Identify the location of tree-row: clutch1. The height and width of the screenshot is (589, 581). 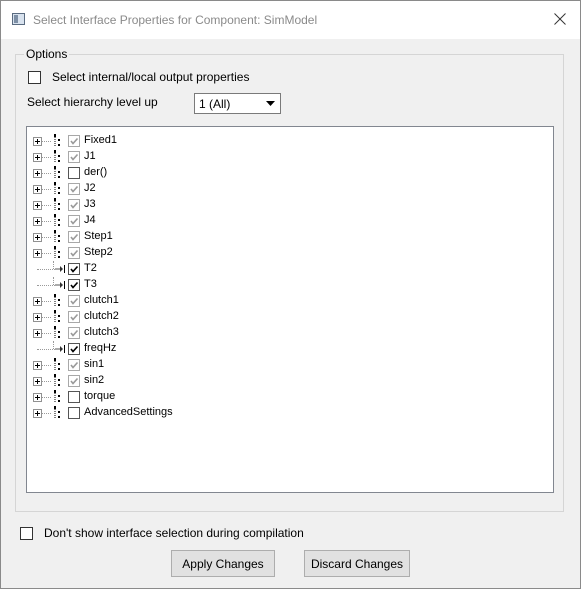
(290, 301).